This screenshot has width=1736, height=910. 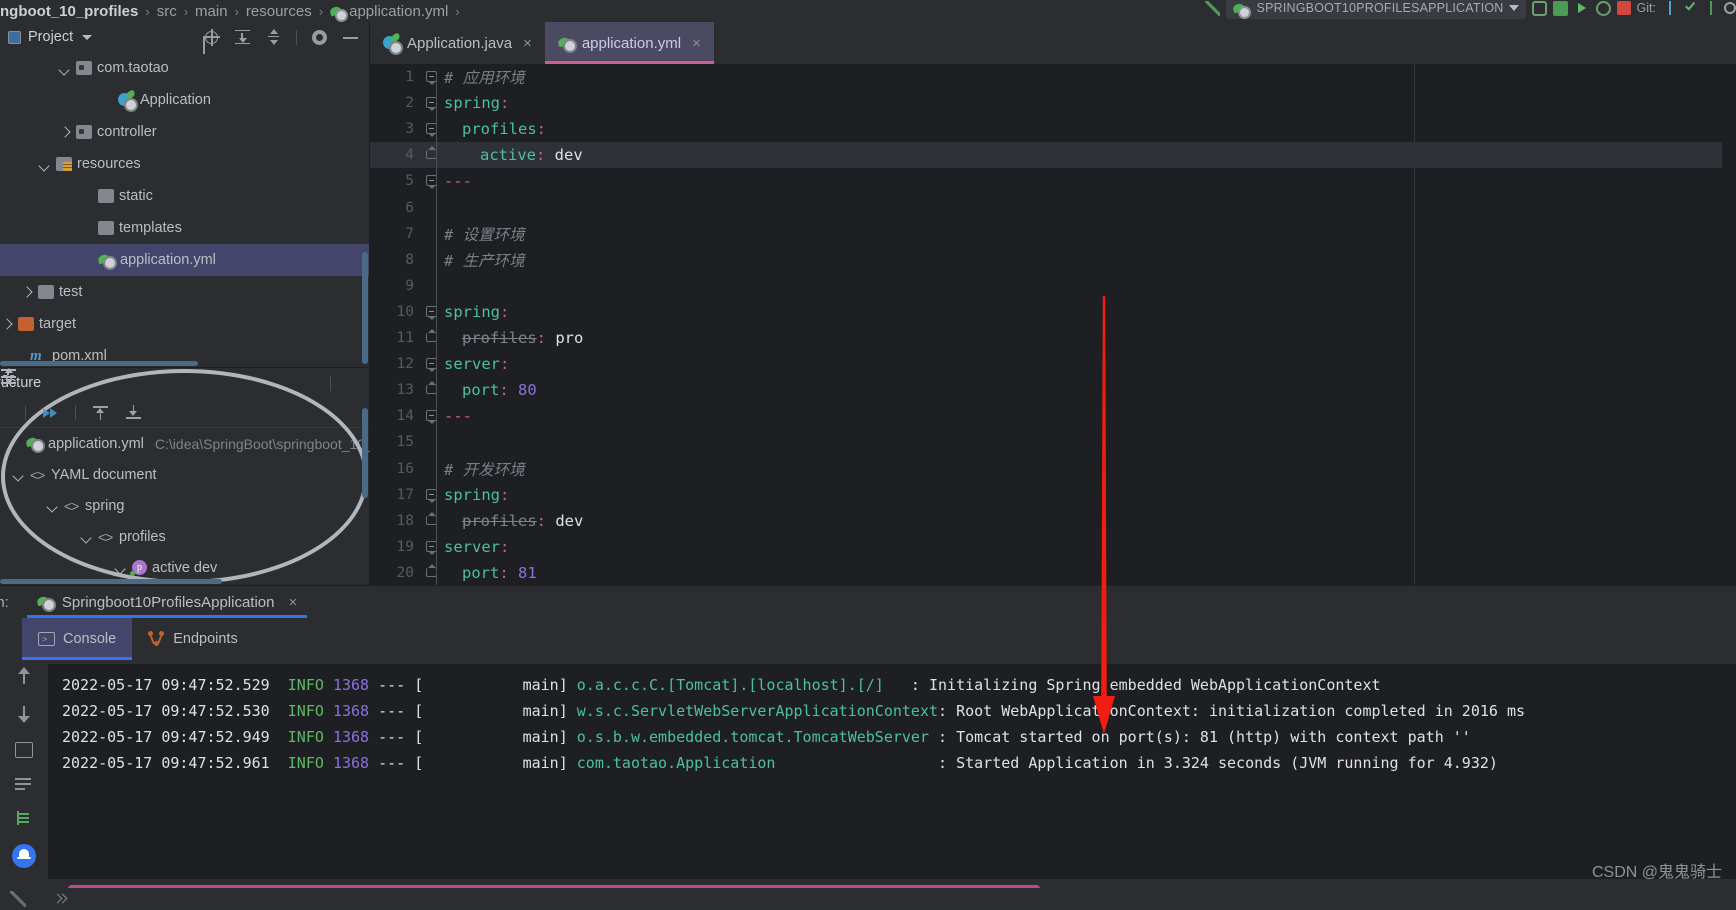 I want to click on clear-all-icon, so click(x=24, y=818).